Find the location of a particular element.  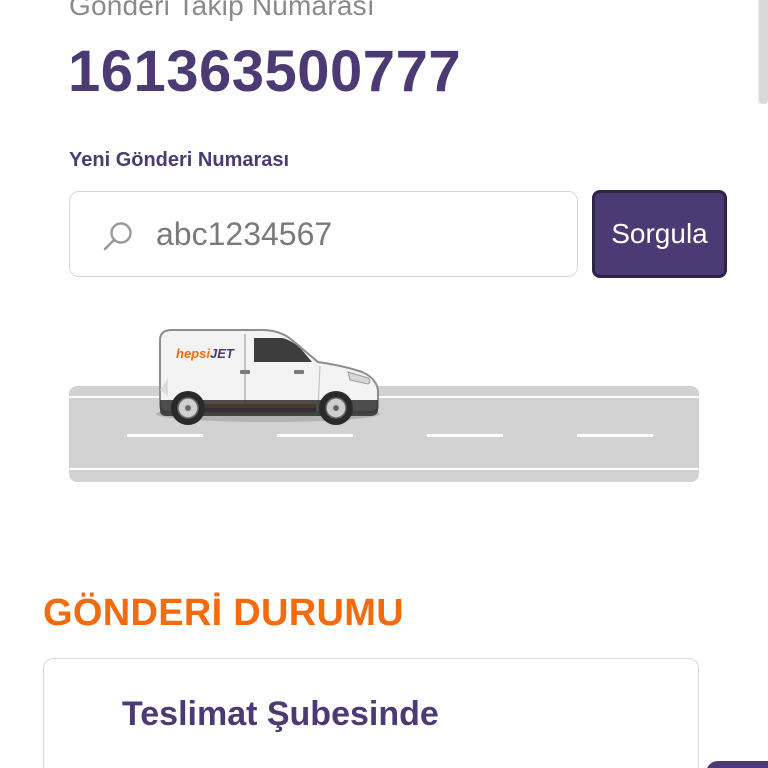

new-tracking-number-label: Yeni Gönderi Numarası is located at coordinates (179, 160).